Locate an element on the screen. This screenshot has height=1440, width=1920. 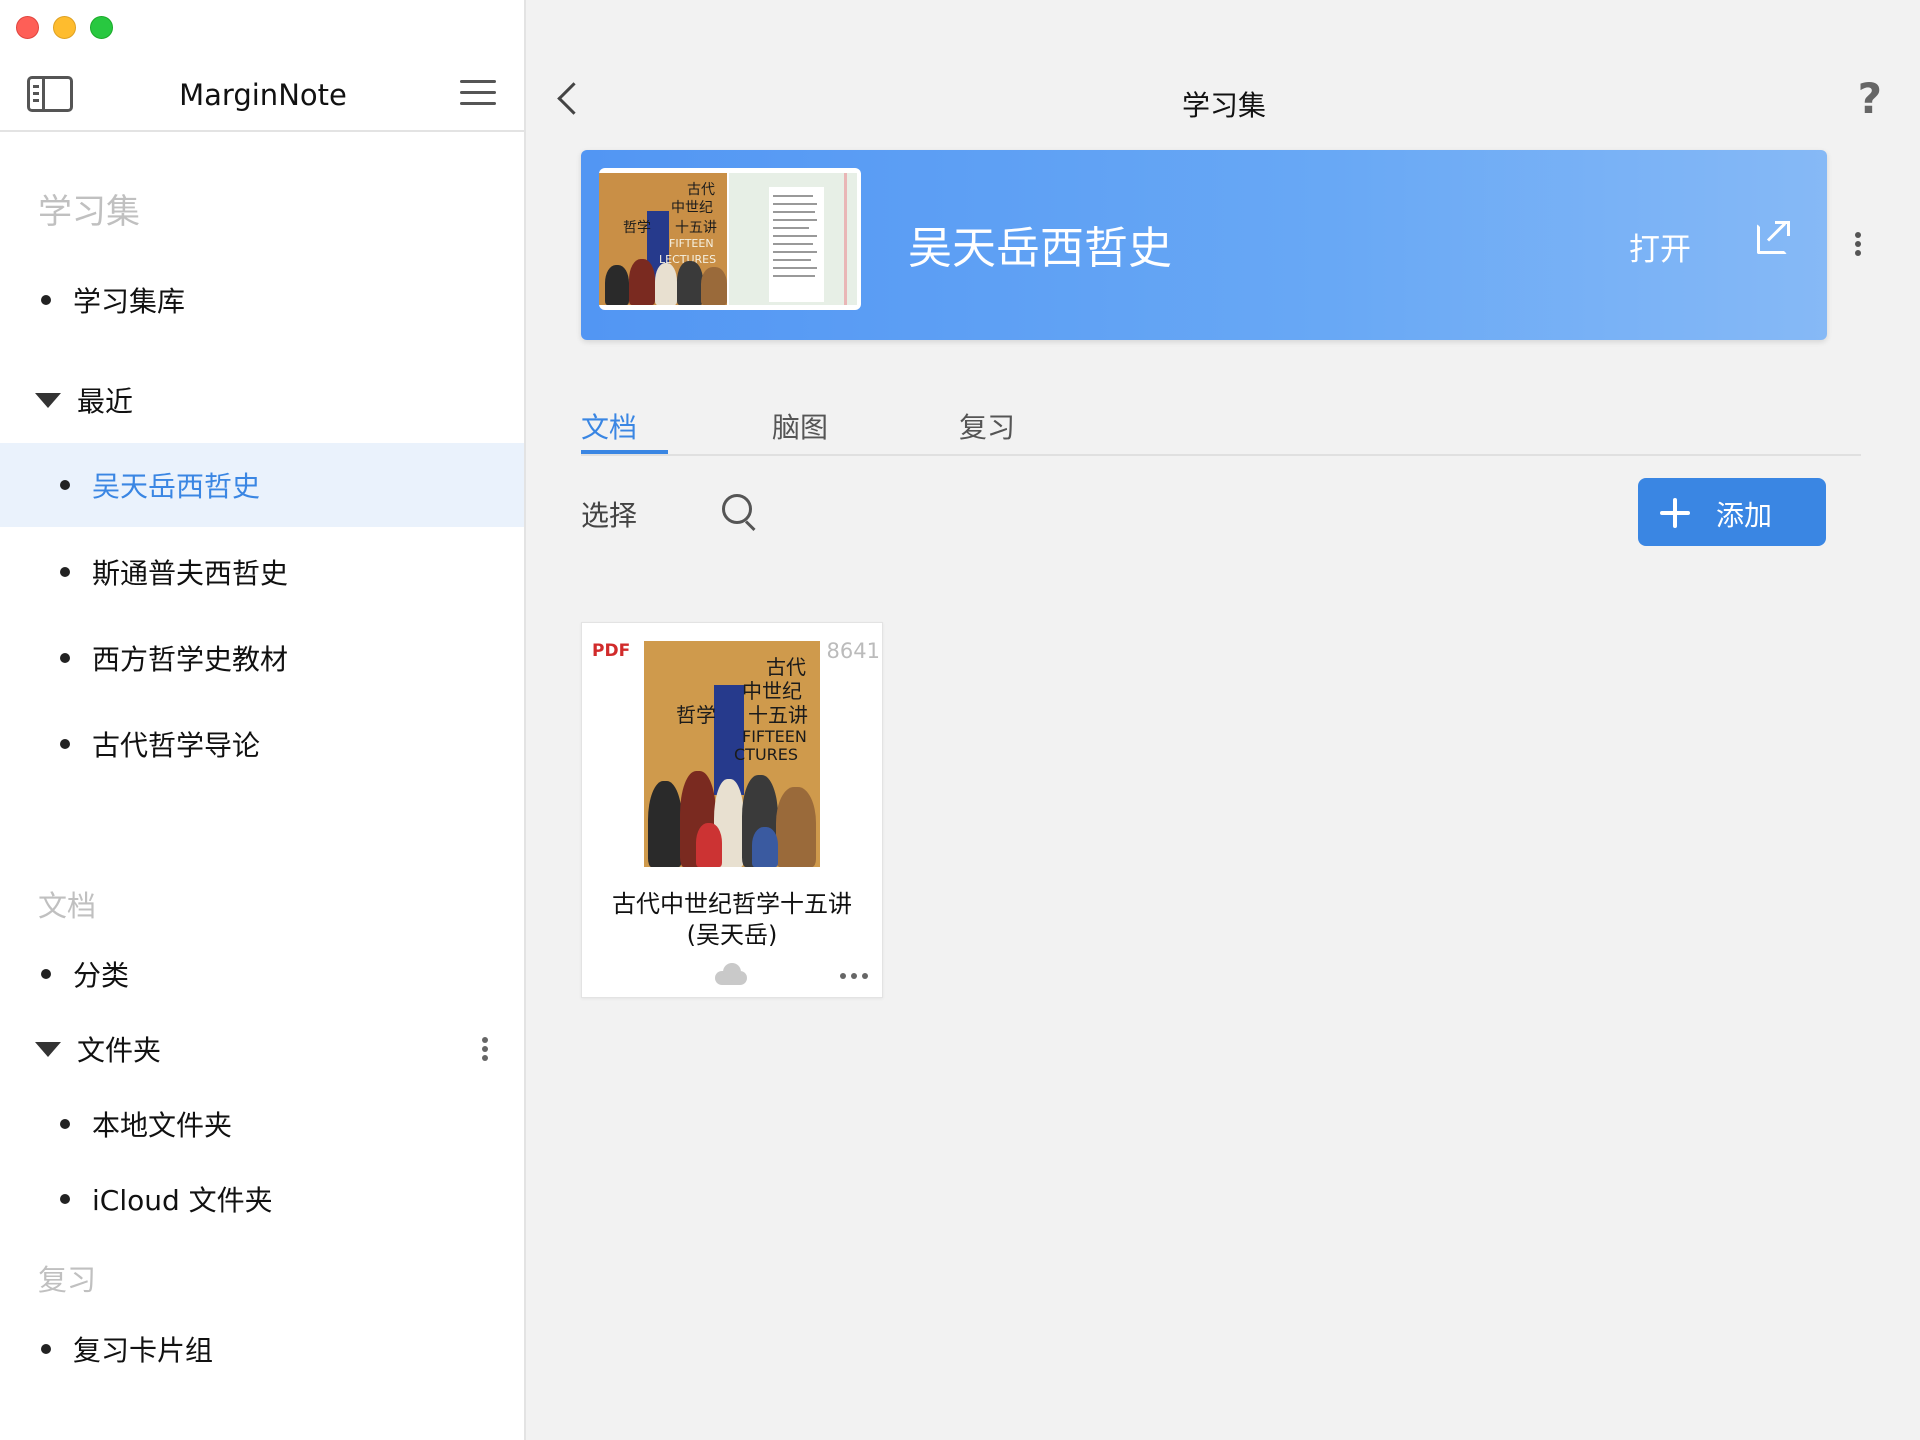
sidebar-item-label: 斯通普夫西哲史 is located at coordinates (190, 573).